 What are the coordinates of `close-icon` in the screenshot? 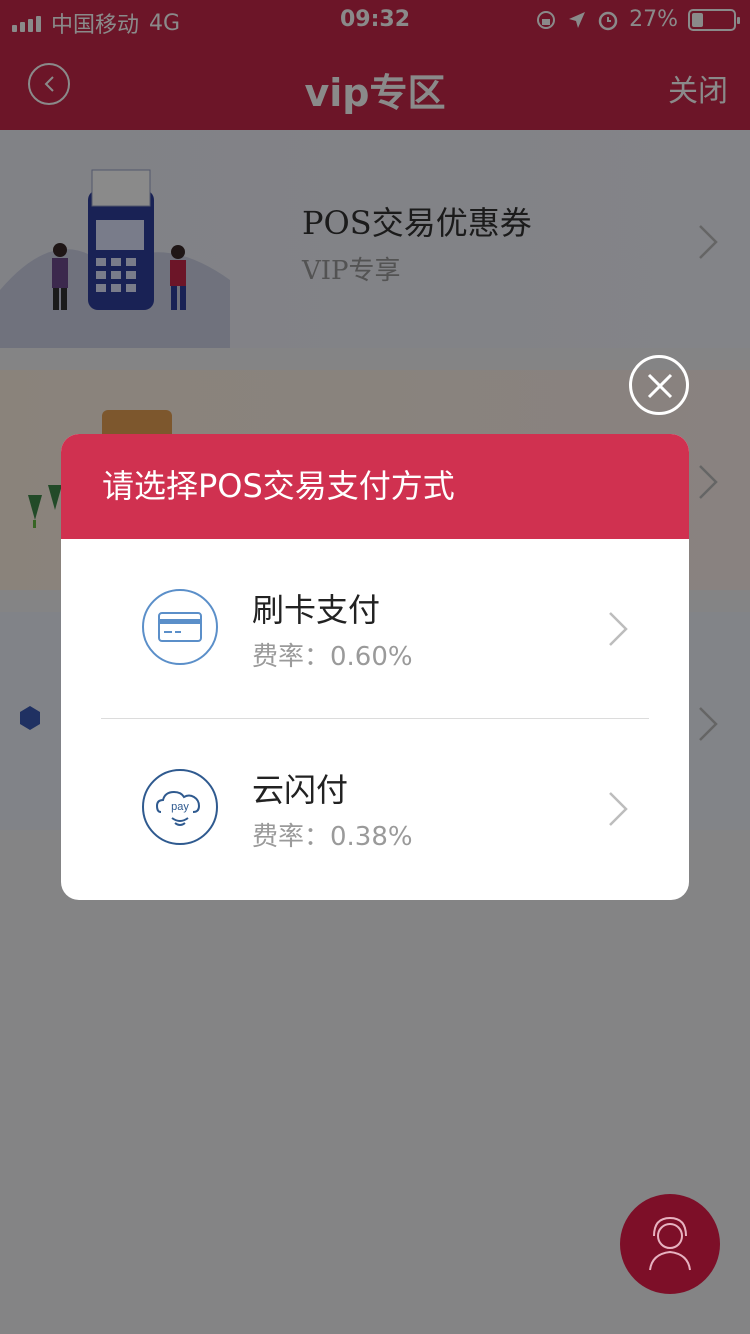 It's located at (660, 386).